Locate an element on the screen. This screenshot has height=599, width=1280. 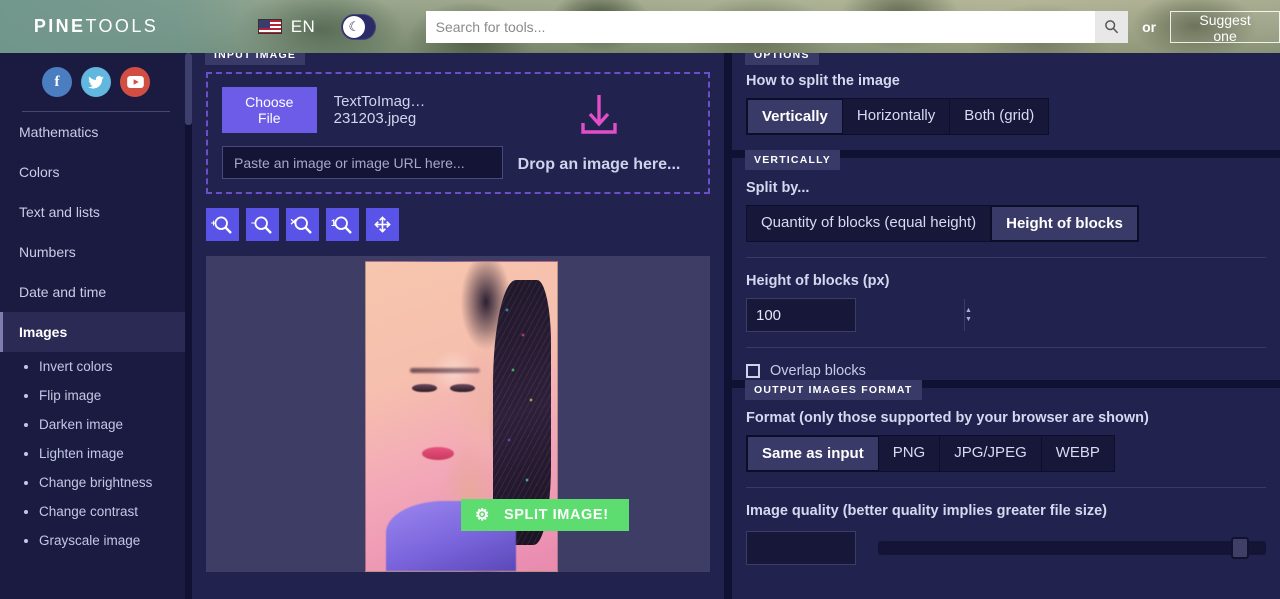
image-quality-input is located at coordinates (801, 548).